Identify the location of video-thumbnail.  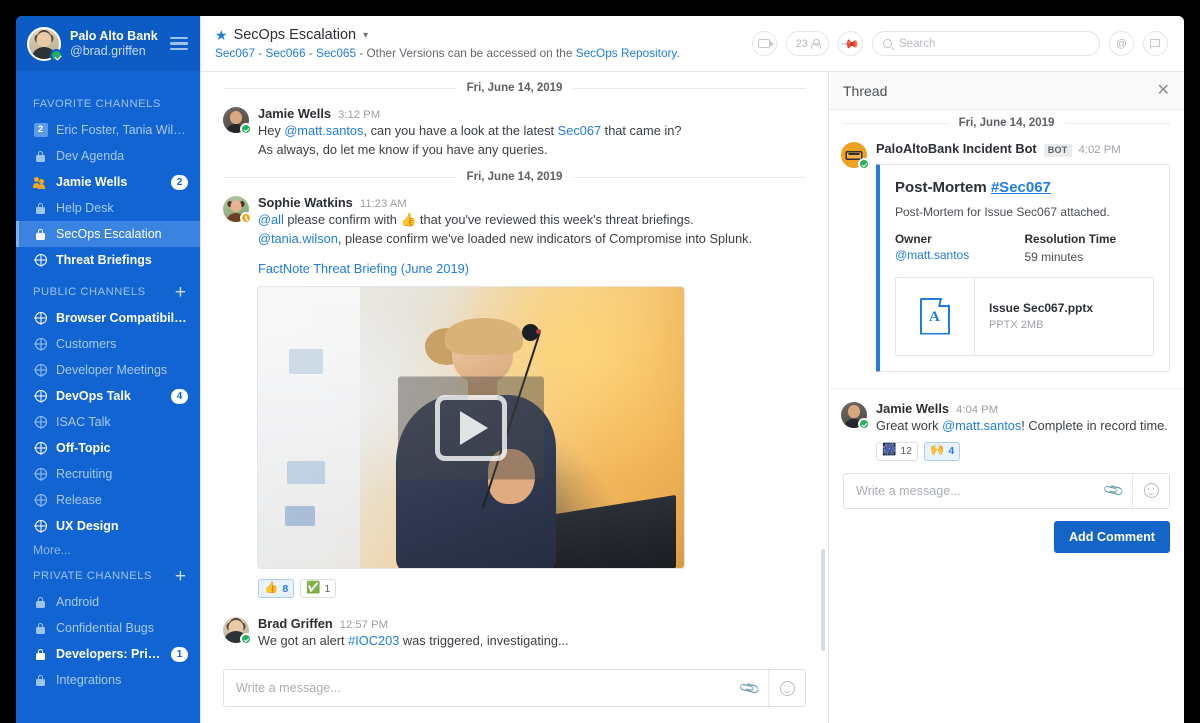
(471, 427).